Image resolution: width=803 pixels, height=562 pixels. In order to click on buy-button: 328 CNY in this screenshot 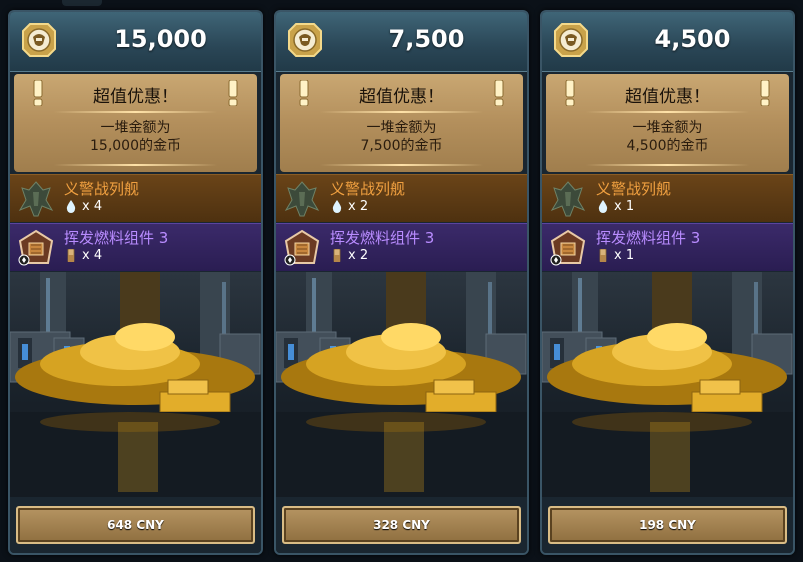, I will do `click(401, 525)`.